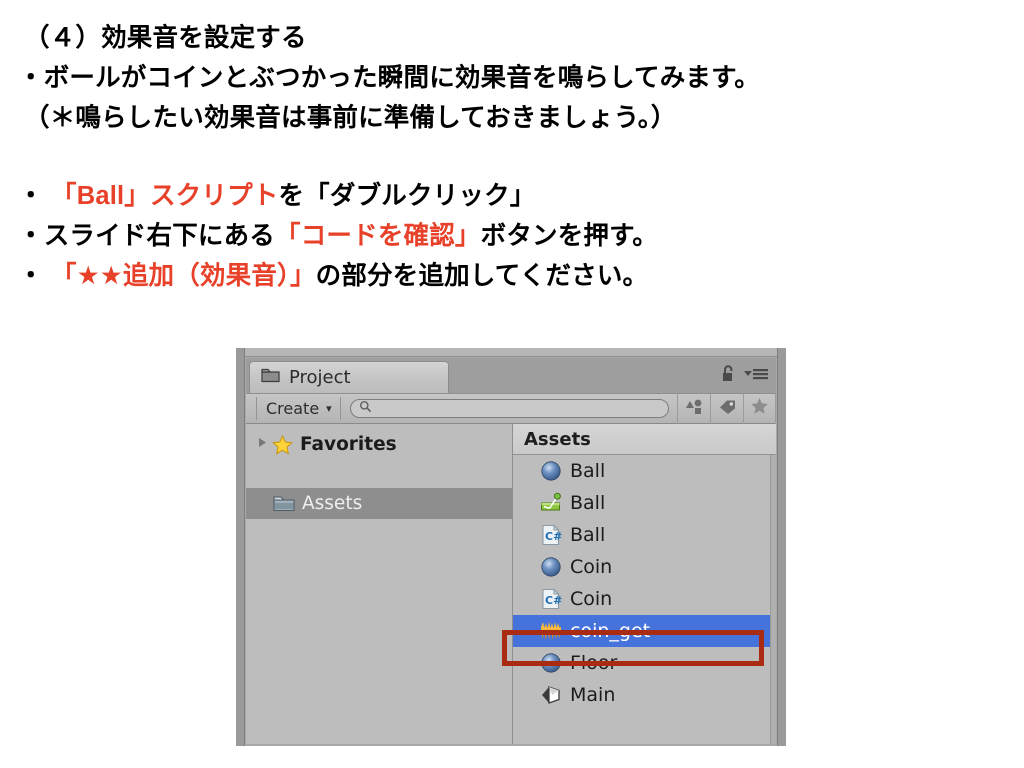  I want to click on asset-list-header: Assets, so click(644, 439).